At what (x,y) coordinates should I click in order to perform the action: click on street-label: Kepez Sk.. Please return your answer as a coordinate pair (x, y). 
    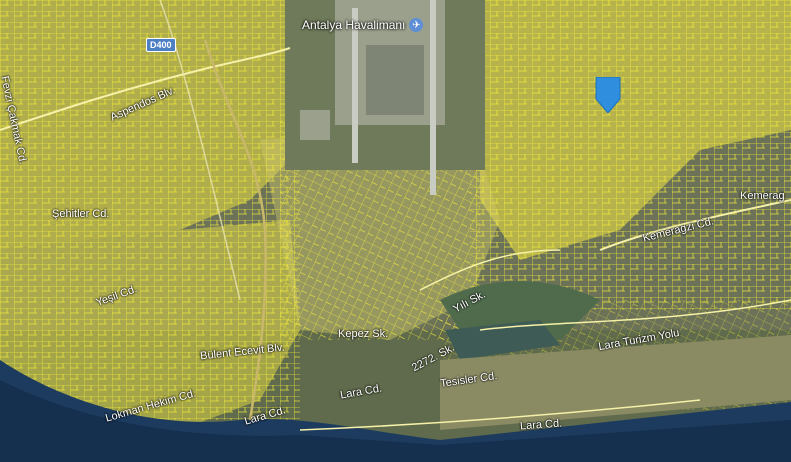
    Looking at the image, I should click on (363, 334).